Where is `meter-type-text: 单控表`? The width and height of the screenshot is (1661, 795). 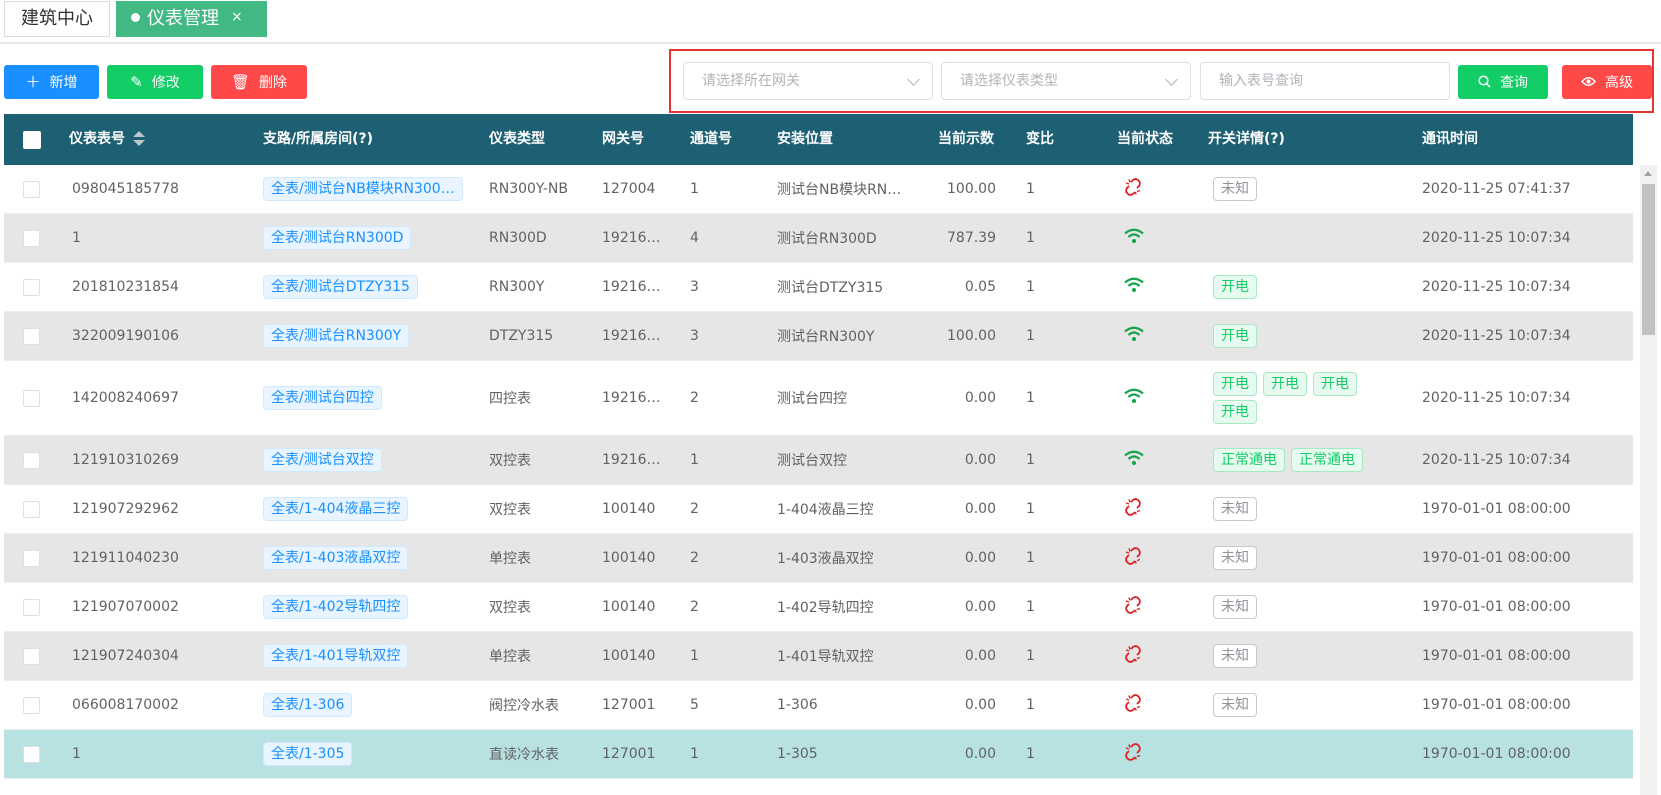 meter-type-text: 单控表 is located at coordinates (510, 657).